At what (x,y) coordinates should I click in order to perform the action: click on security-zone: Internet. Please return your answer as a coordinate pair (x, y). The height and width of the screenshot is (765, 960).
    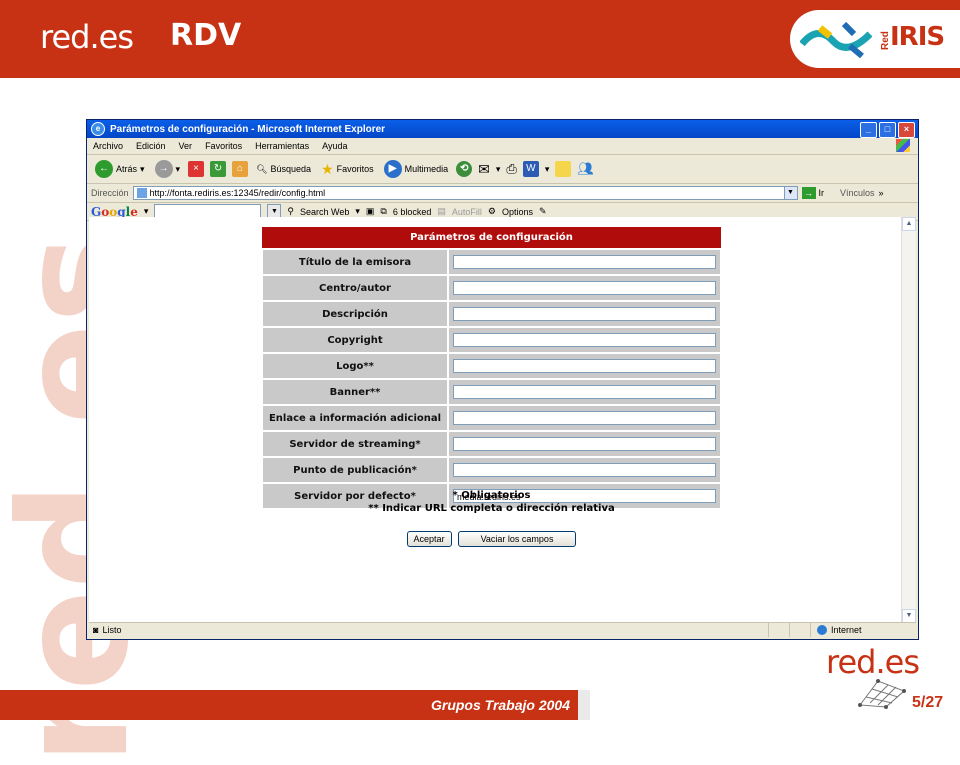
    Looking at the image, I should click on (836, 630).